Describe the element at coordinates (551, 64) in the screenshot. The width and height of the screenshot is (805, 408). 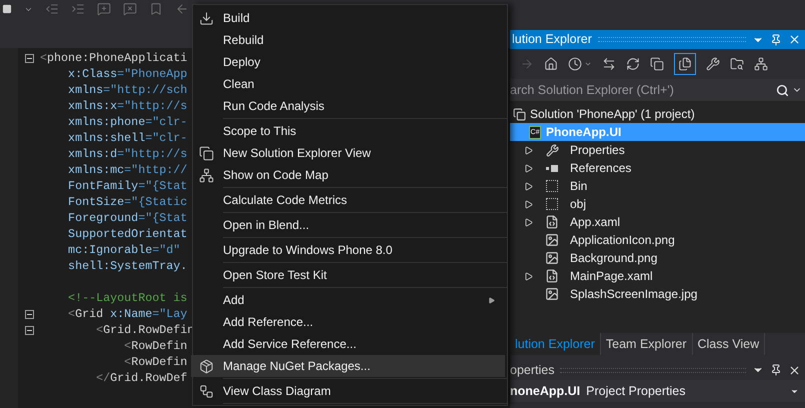
I see `home-icon` at that location.